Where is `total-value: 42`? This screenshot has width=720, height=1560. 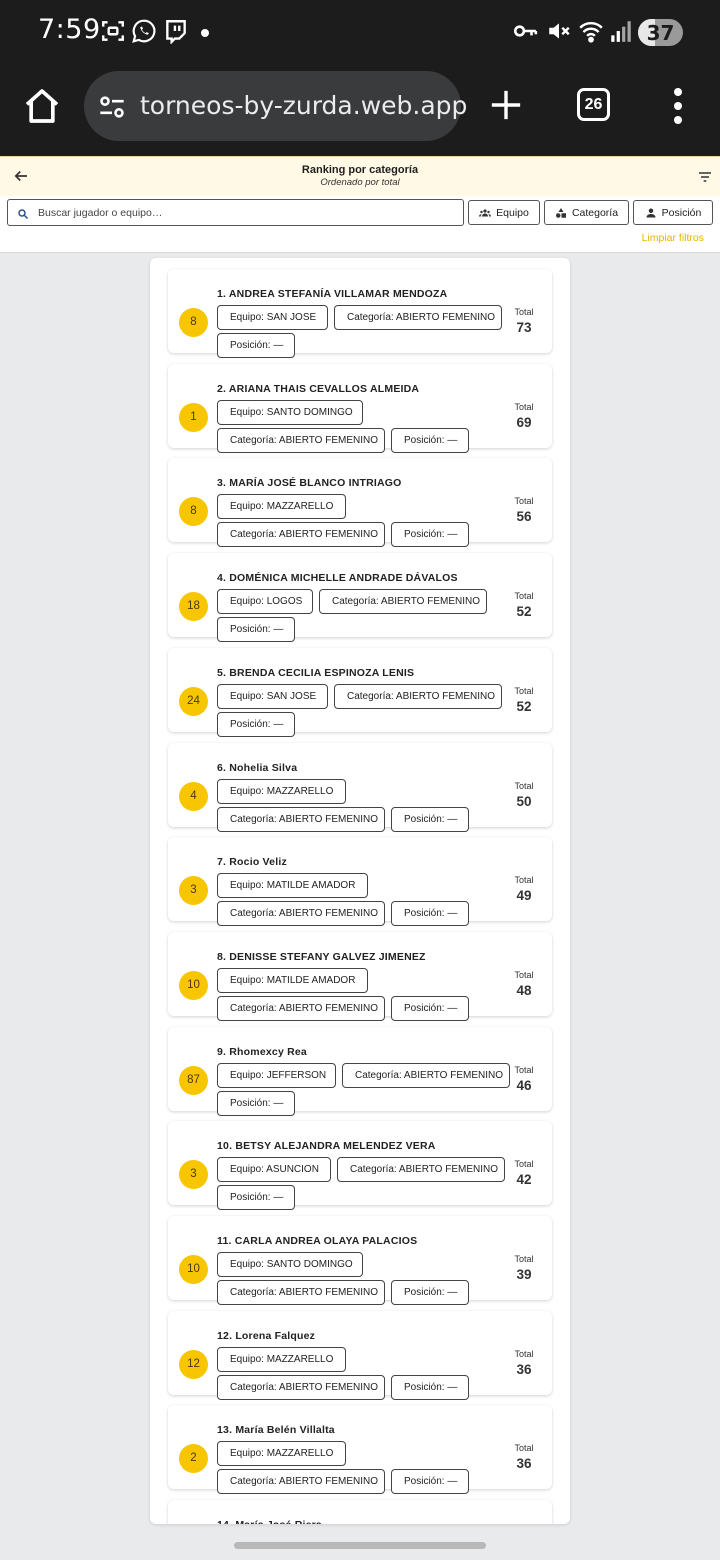
total-value: 42 is located at coordinates (524, 1180).